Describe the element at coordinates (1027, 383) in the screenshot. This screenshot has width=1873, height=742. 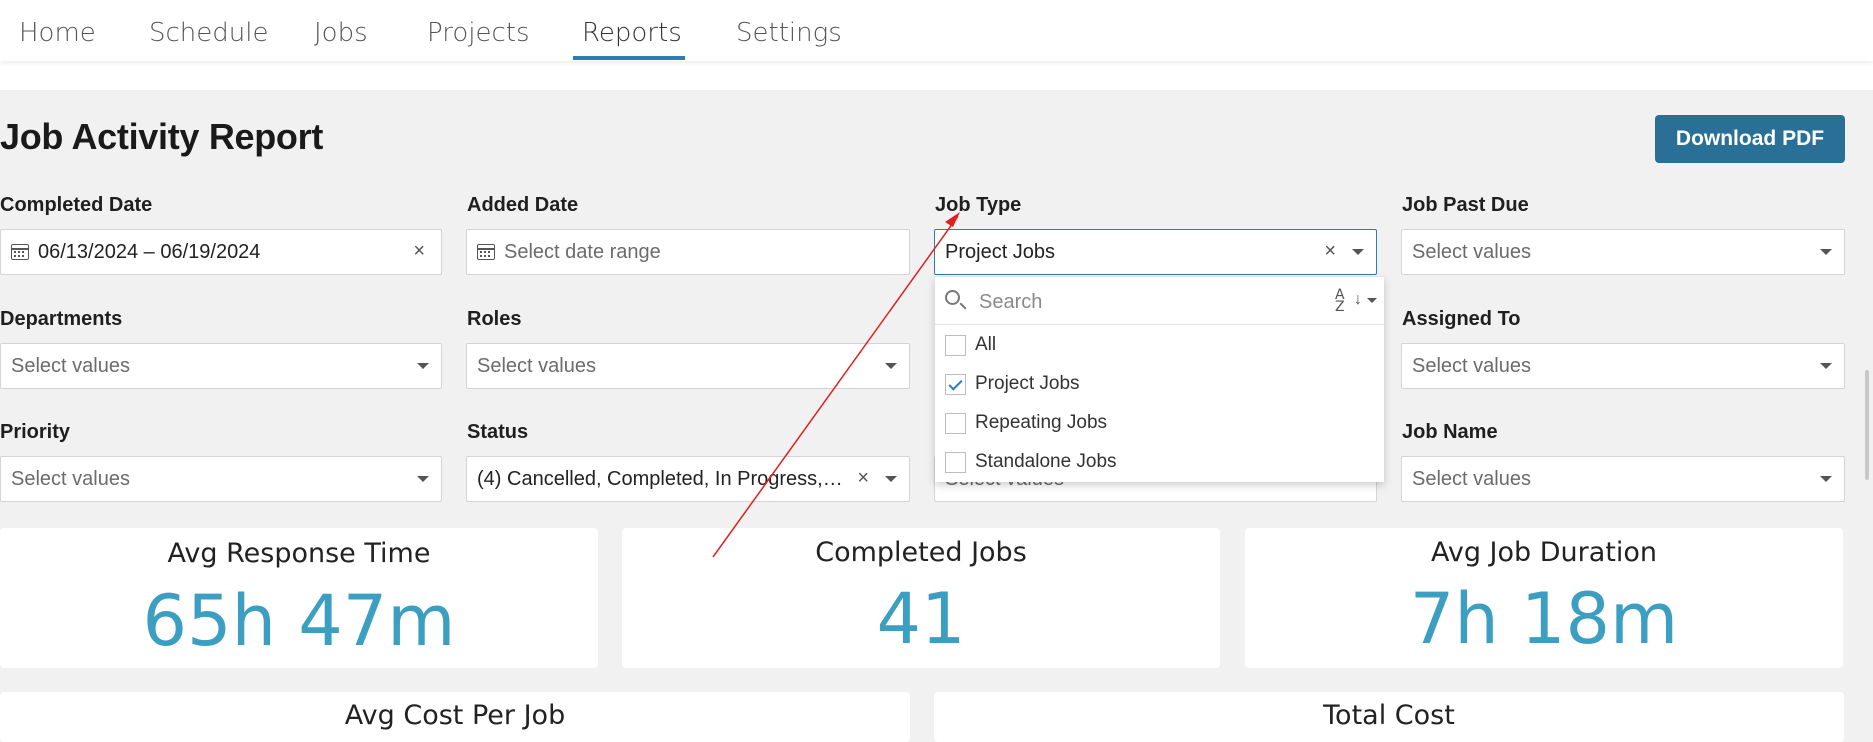
I see `option-label: Project Jobs` at that location.